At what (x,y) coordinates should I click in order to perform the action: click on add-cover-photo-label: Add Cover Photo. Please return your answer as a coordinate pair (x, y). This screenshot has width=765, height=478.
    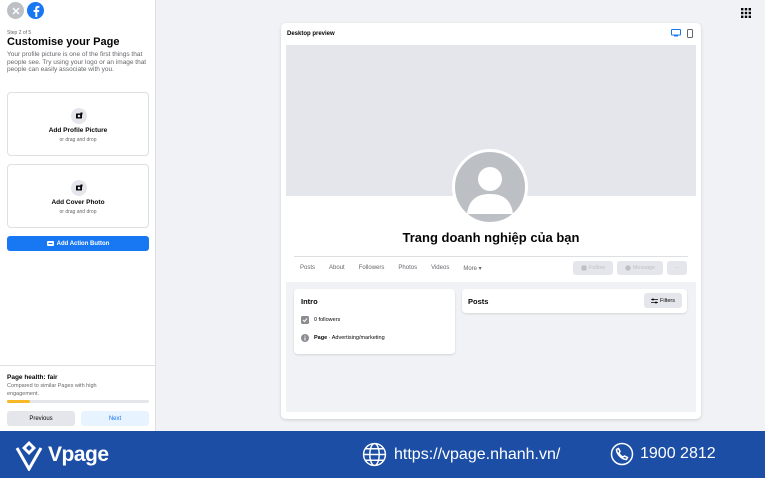
    Looking at the image, I should click on (78, 202).